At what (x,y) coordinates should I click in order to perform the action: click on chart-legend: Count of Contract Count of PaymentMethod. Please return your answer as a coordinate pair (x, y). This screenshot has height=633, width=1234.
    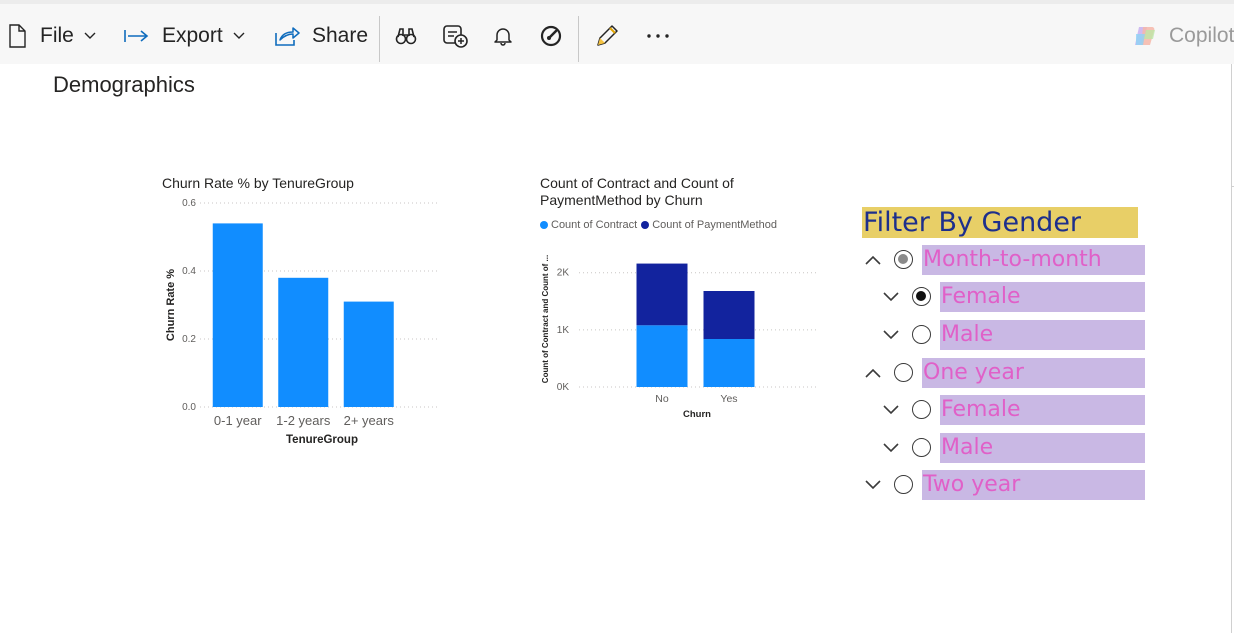
    Looking at the image, I should click on (660, 225).